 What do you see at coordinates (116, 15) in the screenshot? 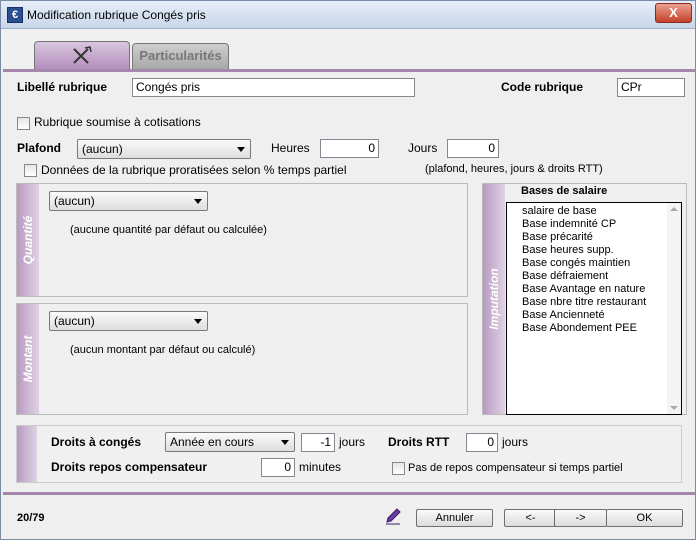
I see `window-title: Modification rubrique Congés pris` at bounding box center [116, 15].